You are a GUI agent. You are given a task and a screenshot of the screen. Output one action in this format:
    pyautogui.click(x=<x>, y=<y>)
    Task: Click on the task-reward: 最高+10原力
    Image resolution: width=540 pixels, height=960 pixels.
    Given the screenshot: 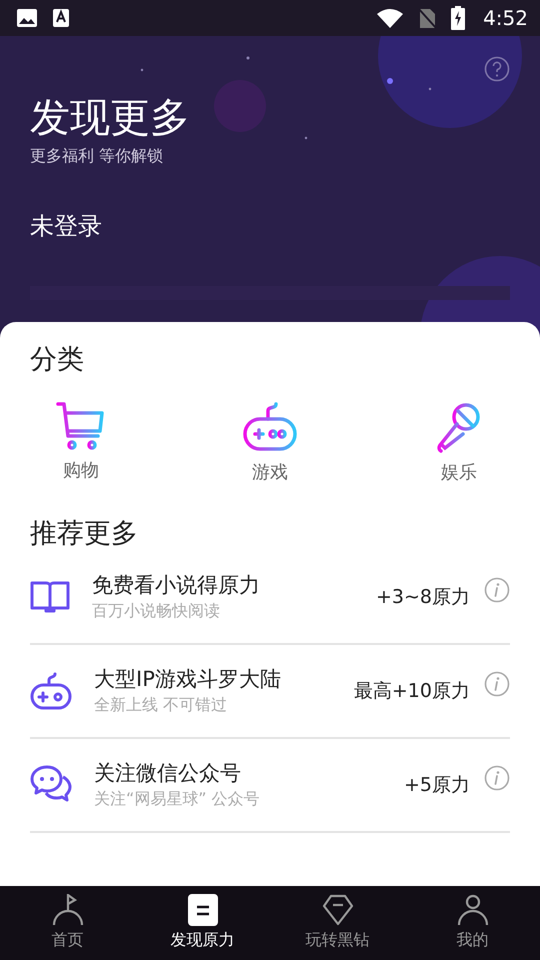 What is the action you would take?
    pyautogui.click(x=412, y=691)
    